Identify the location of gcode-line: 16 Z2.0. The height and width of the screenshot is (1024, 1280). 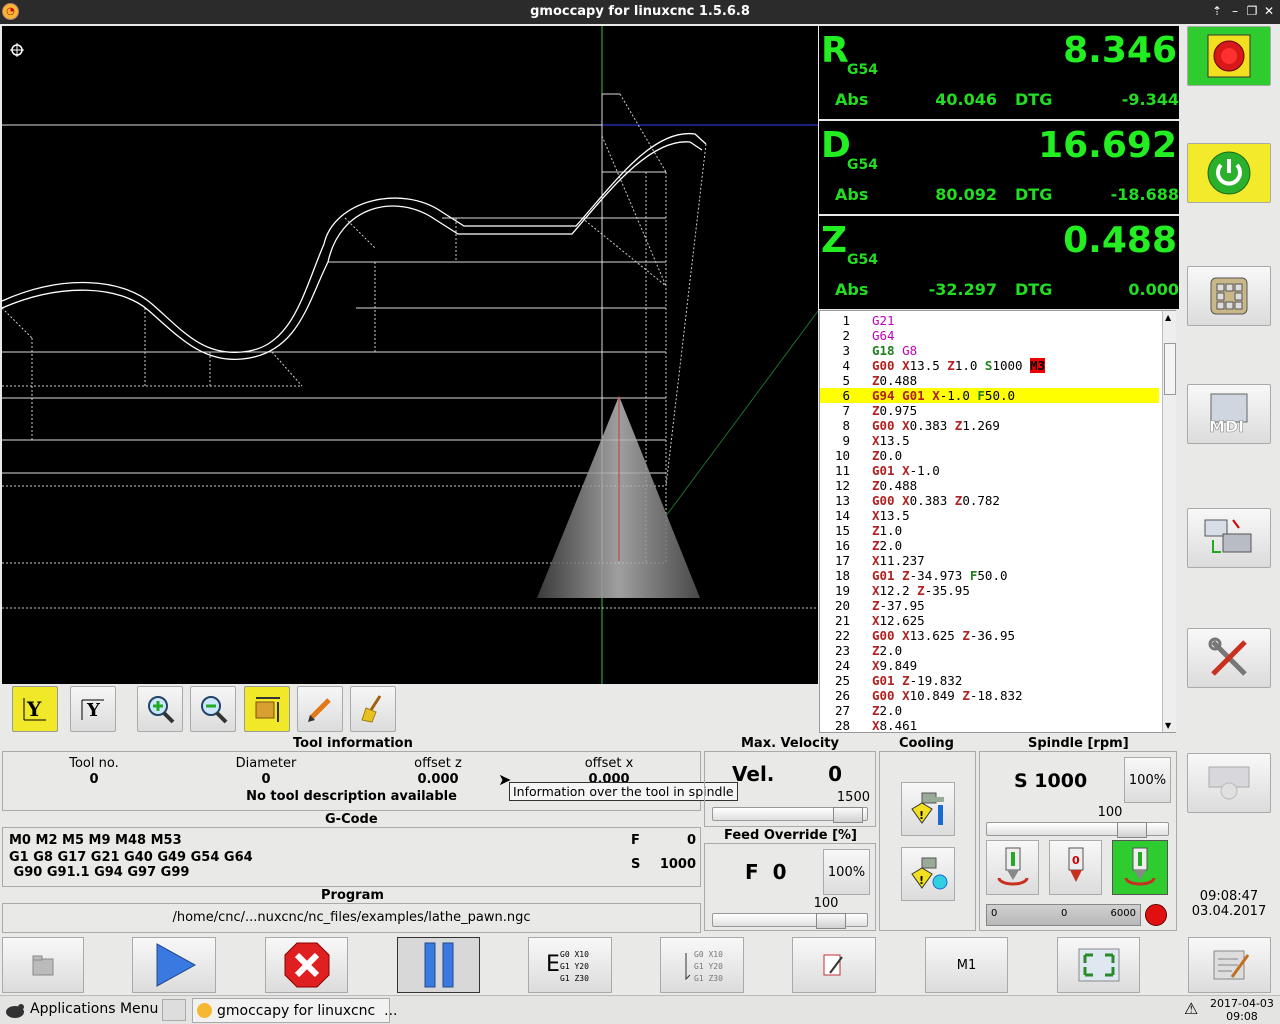
(997, 545).